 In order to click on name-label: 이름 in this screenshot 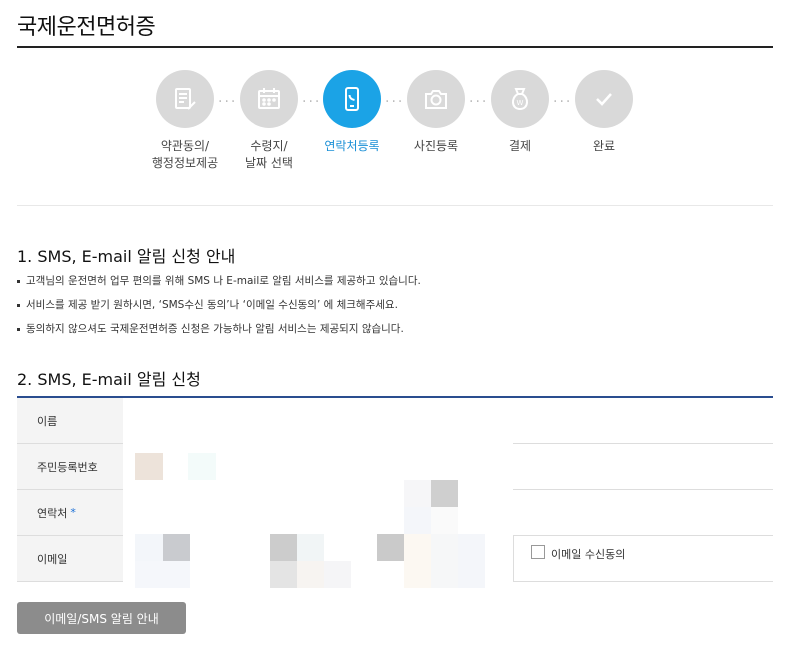, I will do `click(70, 420)`.